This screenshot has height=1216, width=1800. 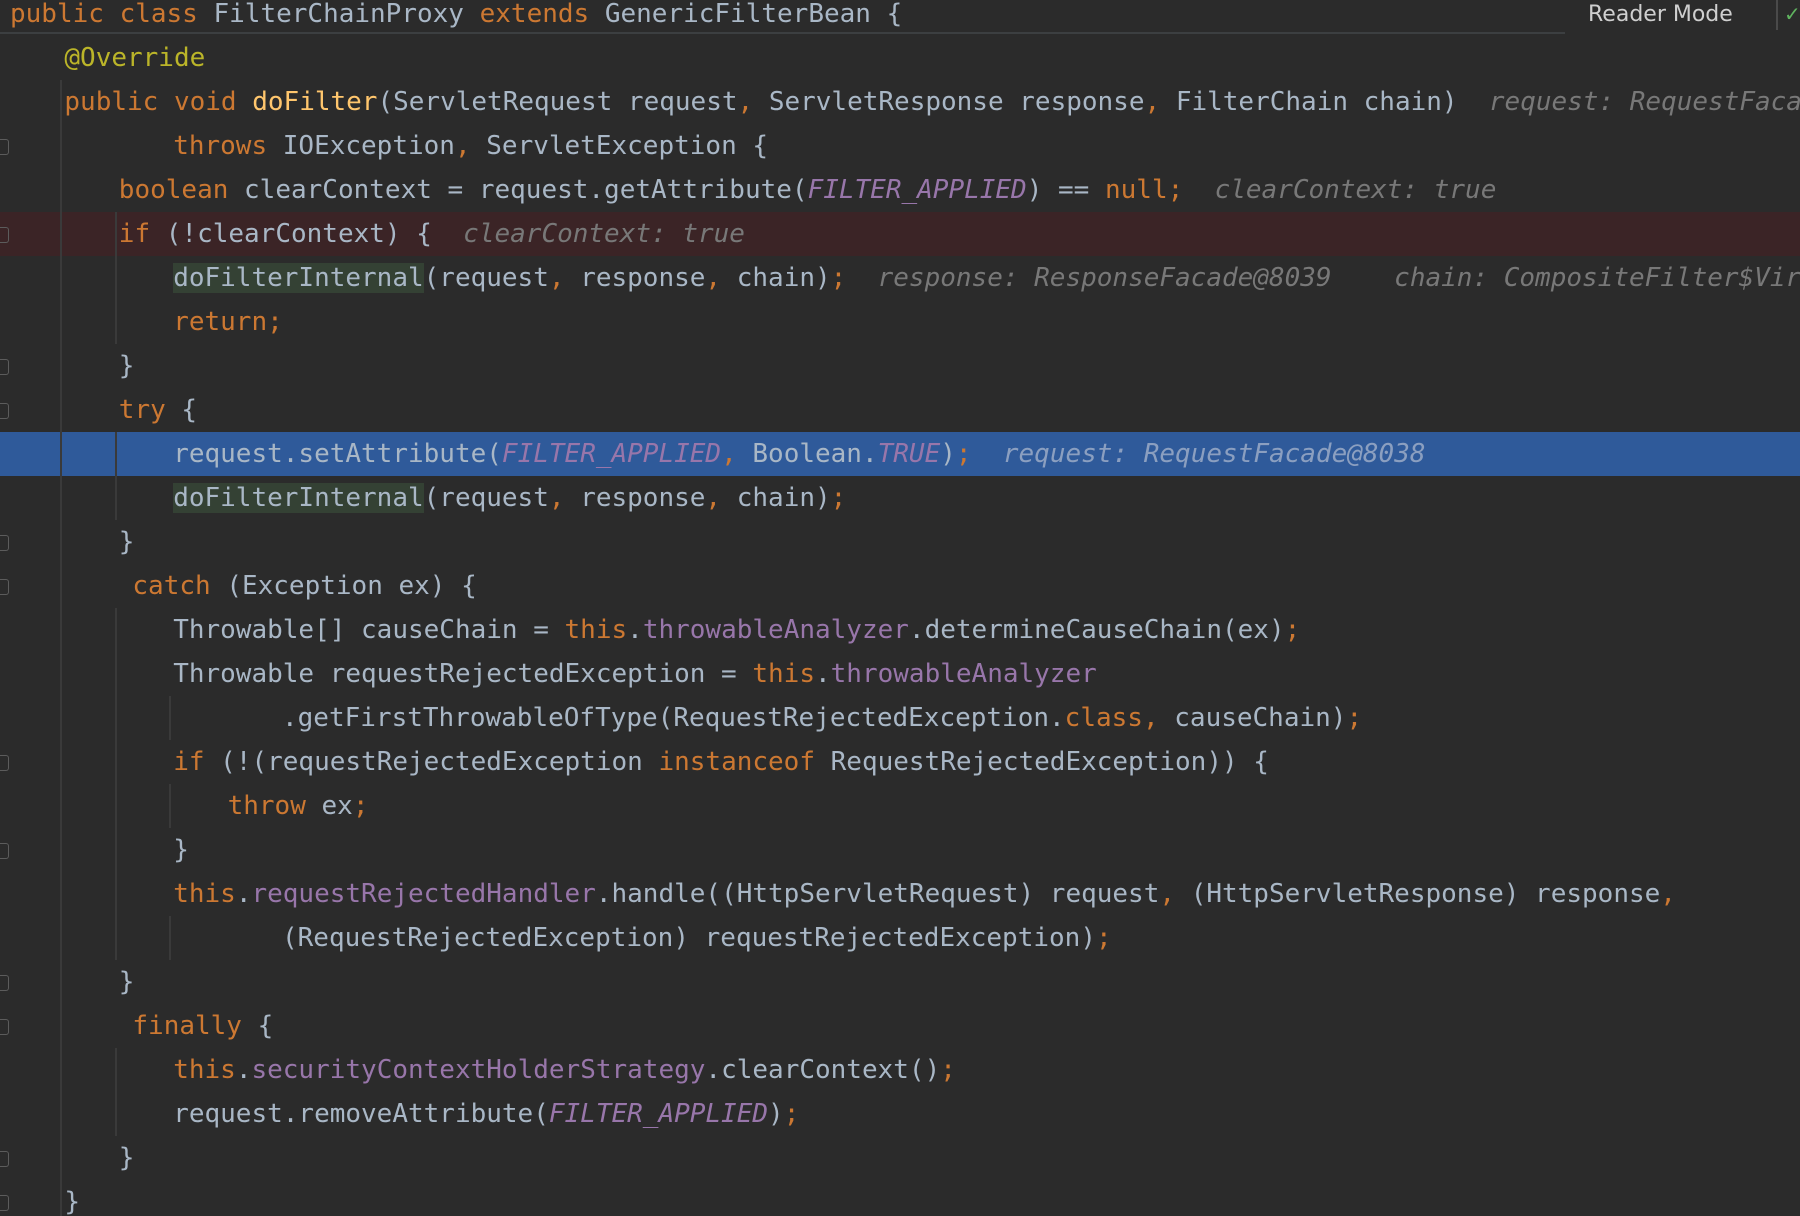 I want to click on code-token: (ServletRequest request, so click(x=557, y=102).